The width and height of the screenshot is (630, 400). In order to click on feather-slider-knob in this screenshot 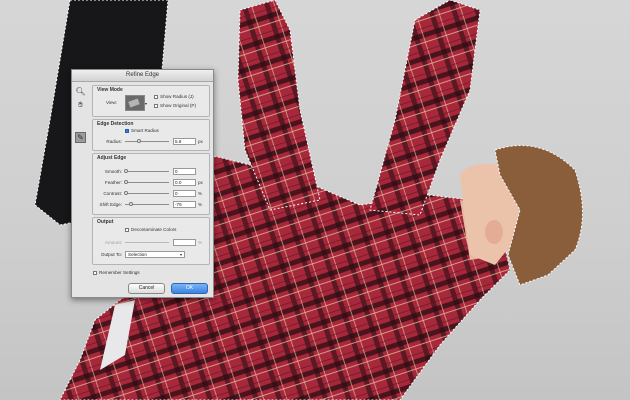, I will do `click(126, 182)`.